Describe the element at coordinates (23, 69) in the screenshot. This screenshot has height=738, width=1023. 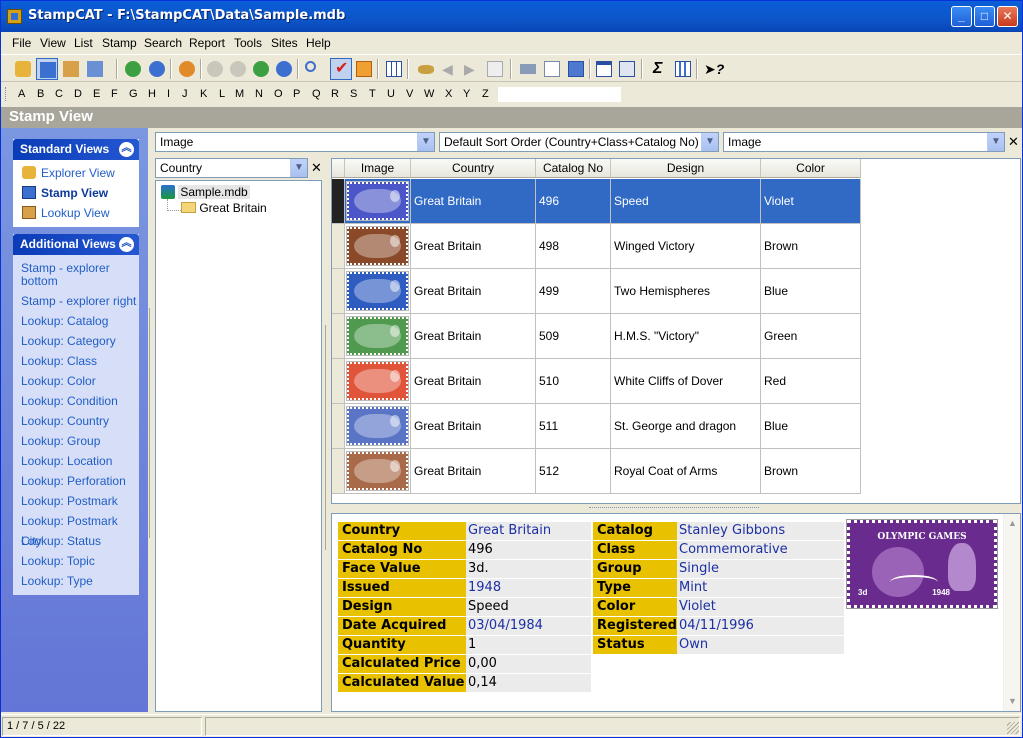
I see `explorer-view-icon` at that location.